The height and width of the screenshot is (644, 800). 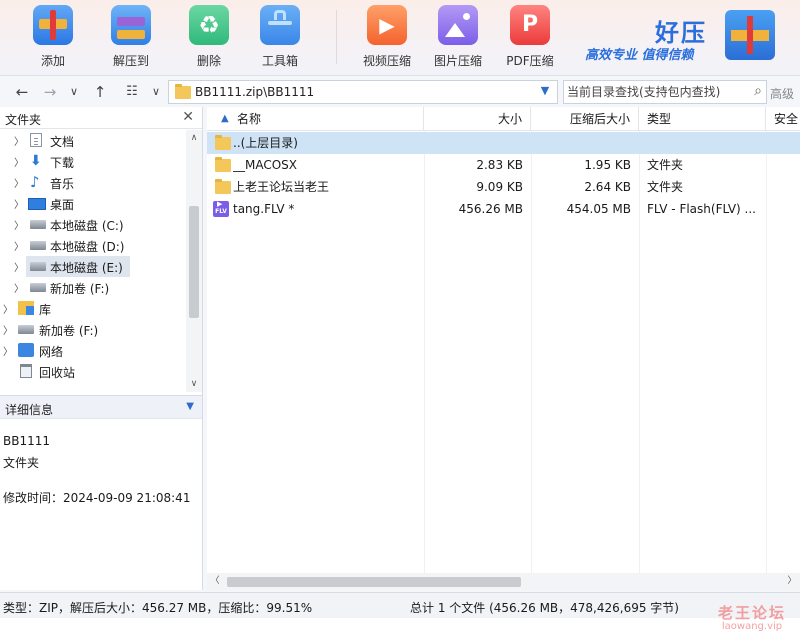 What do you see at coordinates (93, 161) in the screenshot?
I see `tree-item-downloads: 〉 ⬇ 下载` at bounding box center [93, 161].